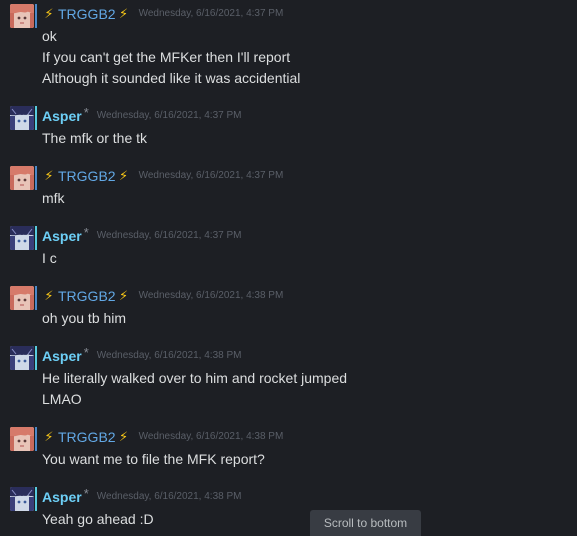 Image resolution: width=577 pixels, height=536 pixels. I want to click on message-text: You want me to file the MFK report?, so click(153, 459).